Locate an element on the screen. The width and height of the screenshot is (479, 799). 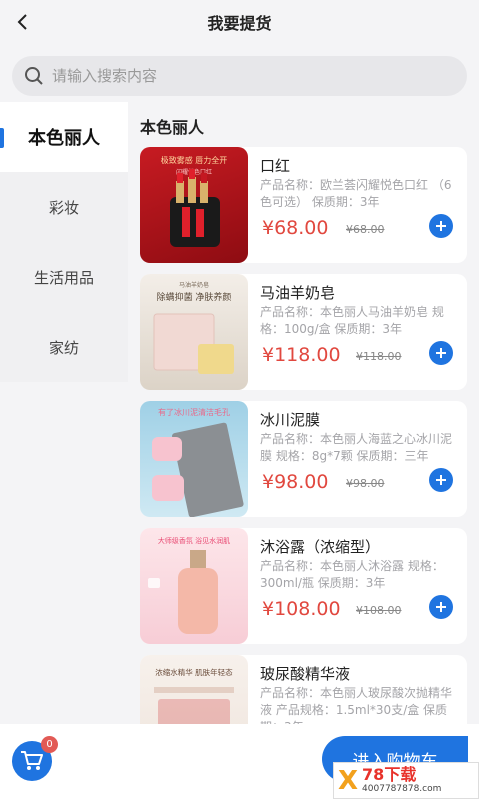
product-image-lipstick: 极致雾感 唇力全开 闪耀悦色口红 is located at coordinates (194, 205).